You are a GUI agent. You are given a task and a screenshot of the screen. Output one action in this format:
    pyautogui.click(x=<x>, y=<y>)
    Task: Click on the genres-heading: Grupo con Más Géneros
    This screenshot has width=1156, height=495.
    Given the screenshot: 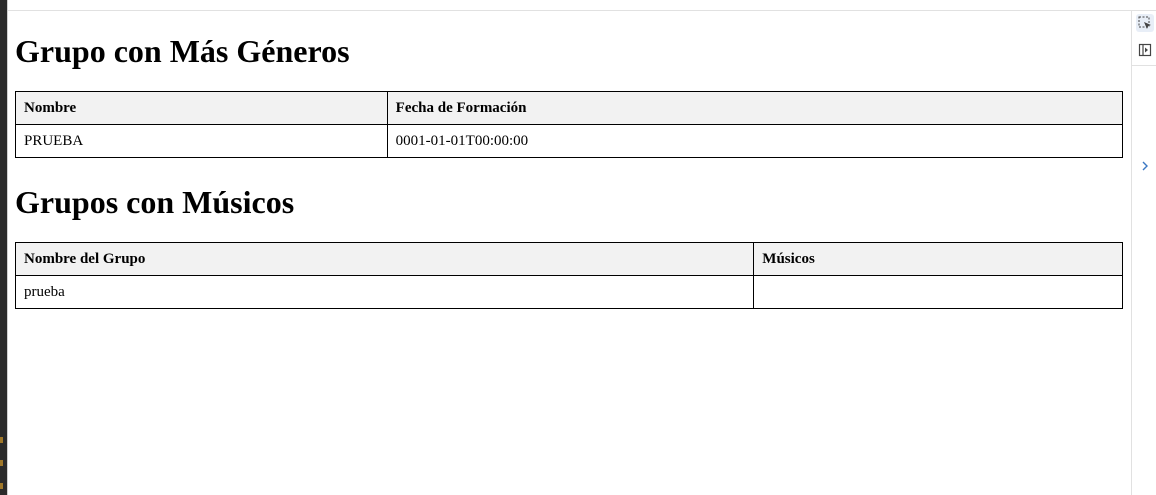 What is the action you would take?
    pyautogui.click(x=182, y=51)
    